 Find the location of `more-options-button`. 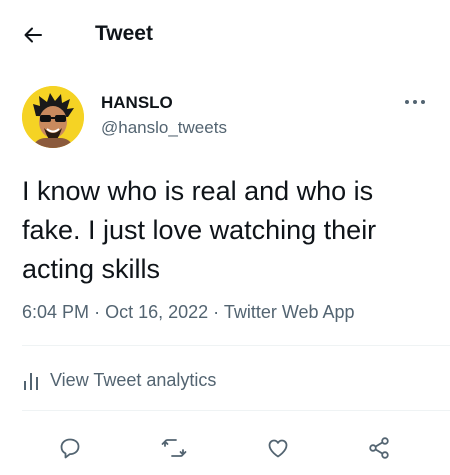

more-options-button is located at coordinates (415, 102).